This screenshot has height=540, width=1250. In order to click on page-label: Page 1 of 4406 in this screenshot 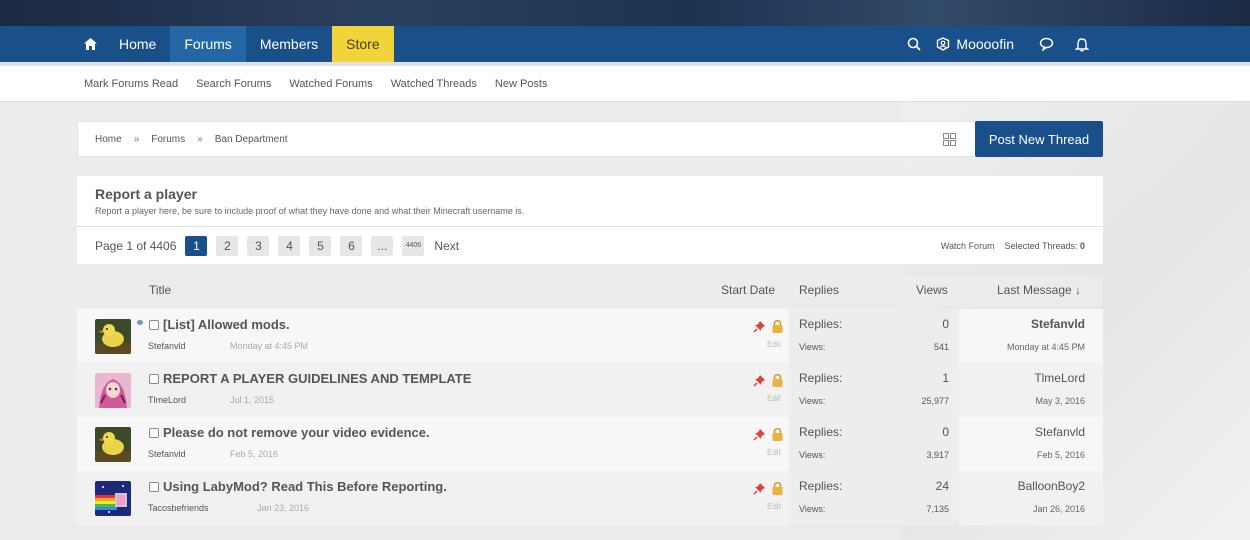, I will do `click(136, 245)`.